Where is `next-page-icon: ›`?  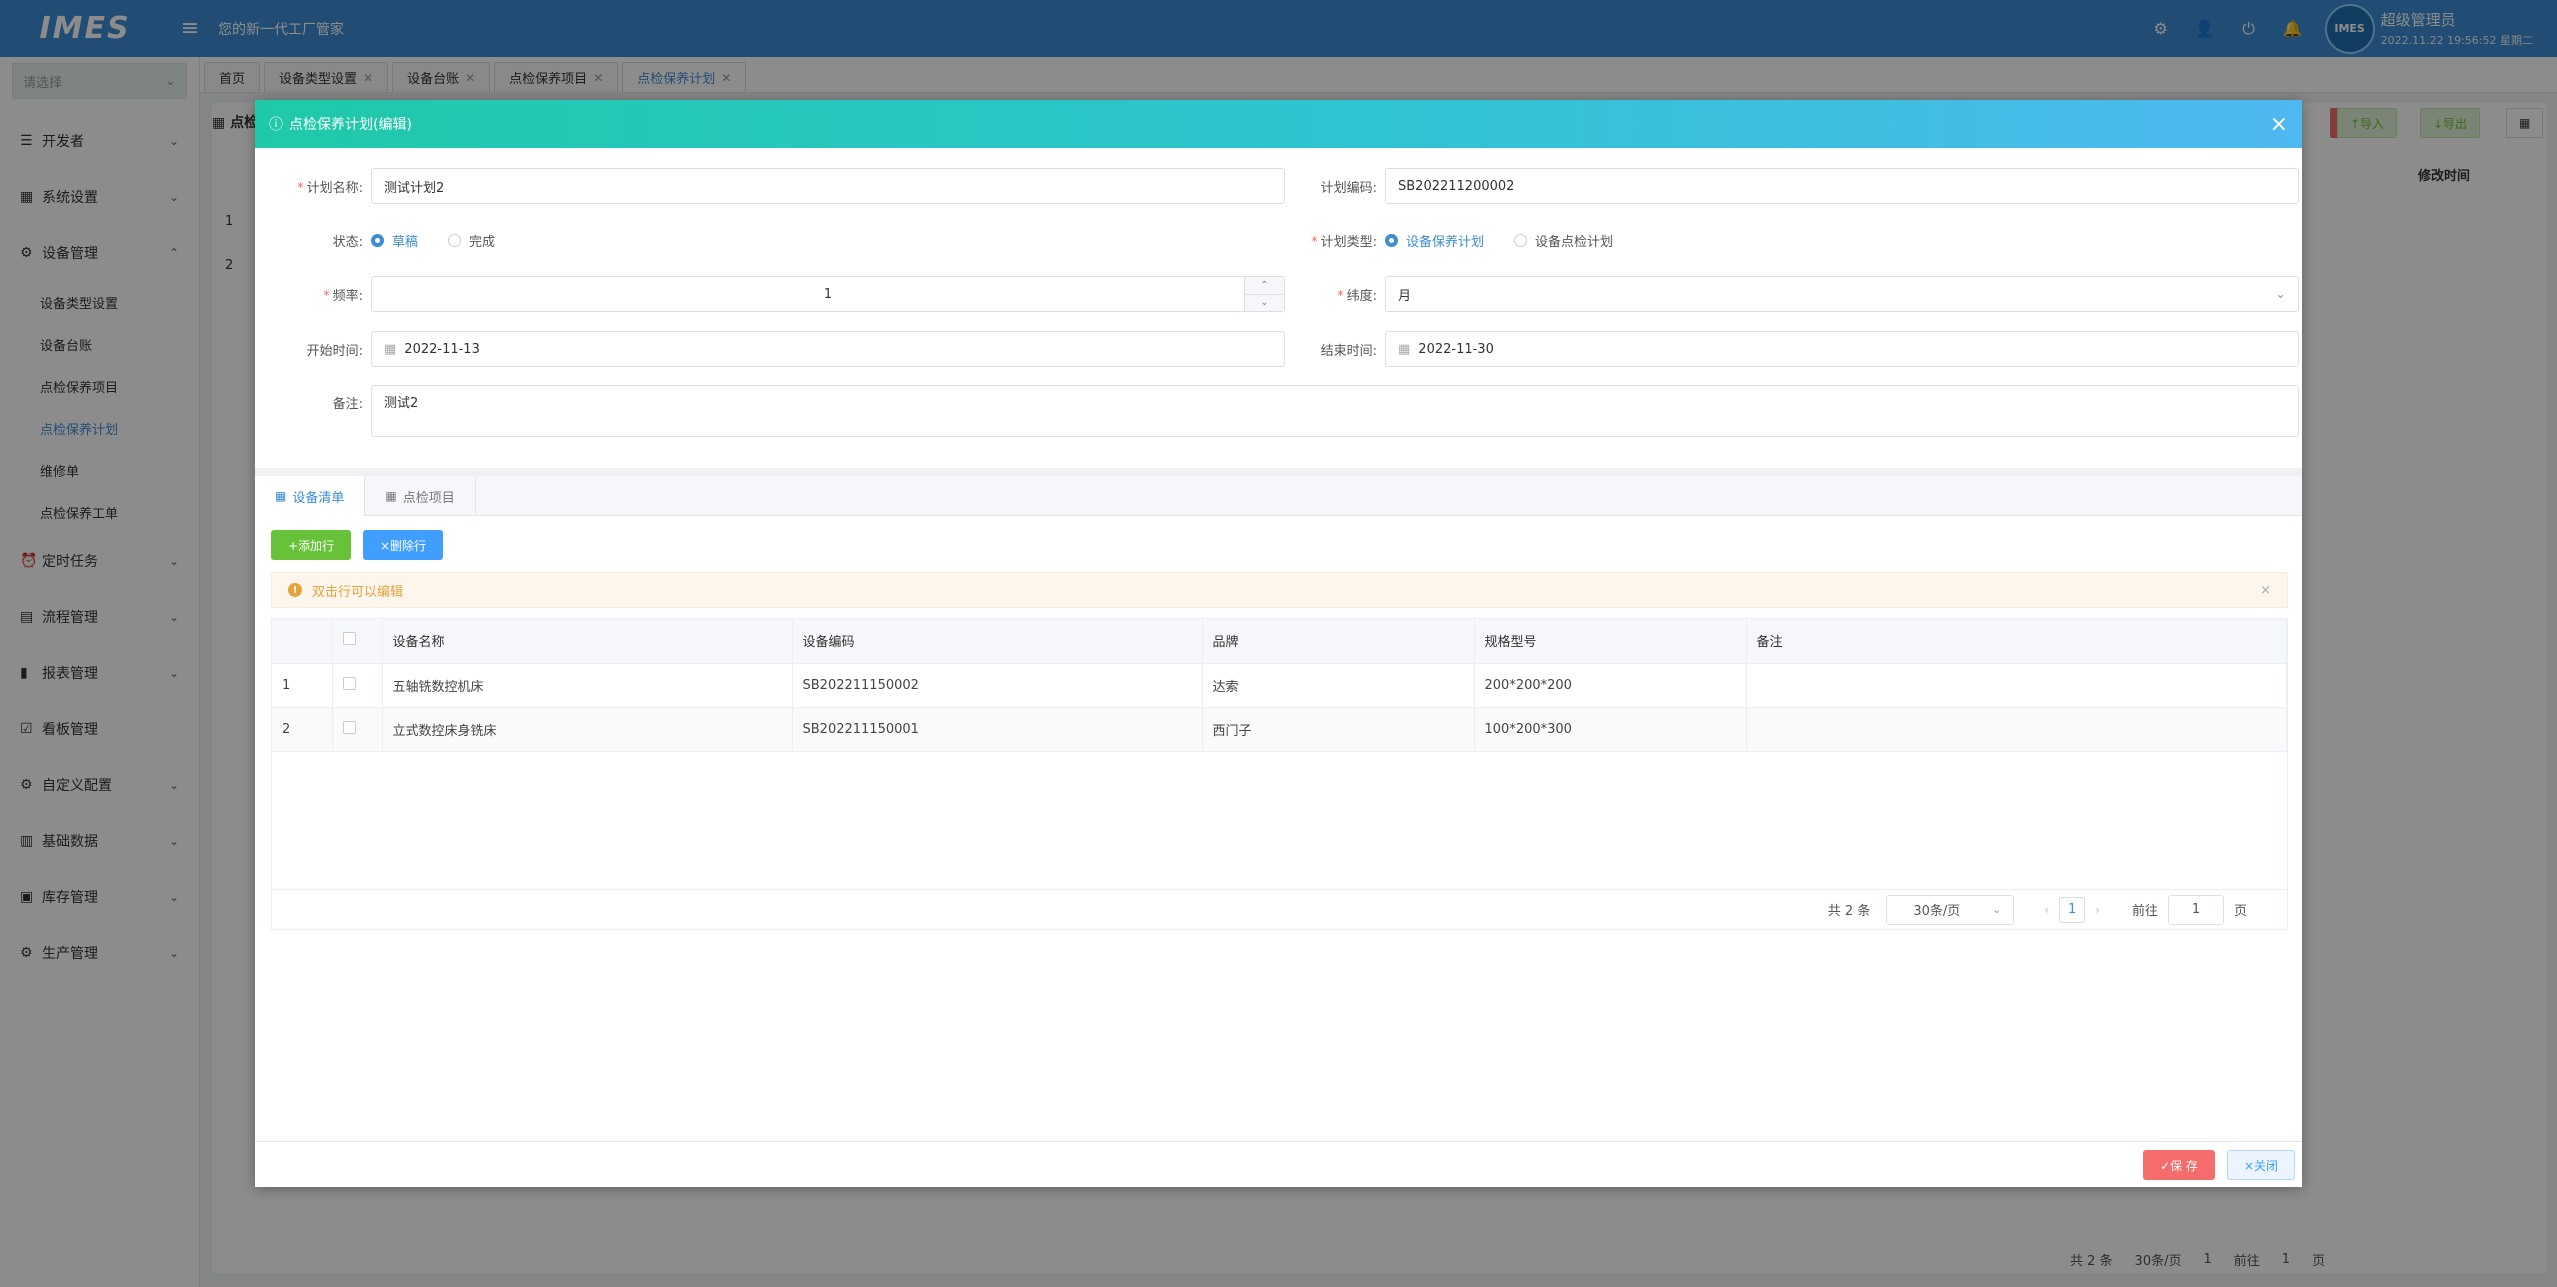 next-page-icon: › is located at coordinates (2097, 910).